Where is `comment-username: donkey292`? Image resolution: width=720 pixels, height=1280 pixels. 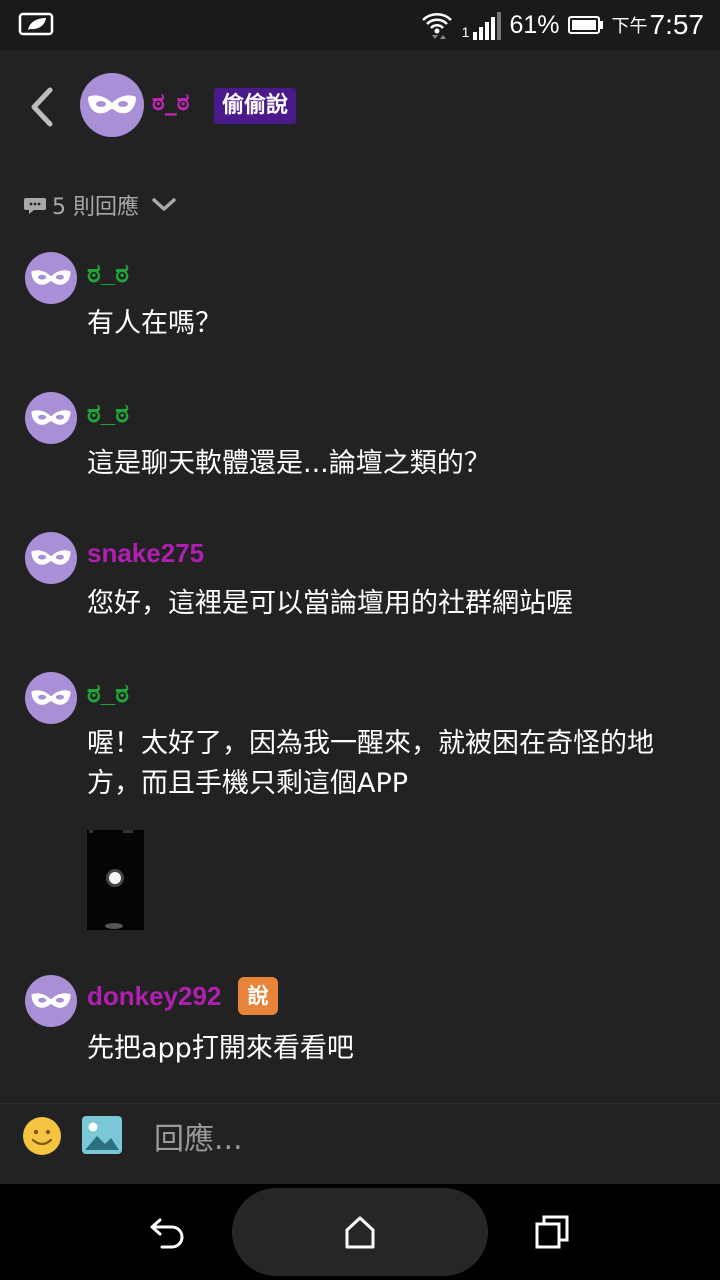
comment-username: donkey292 is located at coordinates (154, 996).